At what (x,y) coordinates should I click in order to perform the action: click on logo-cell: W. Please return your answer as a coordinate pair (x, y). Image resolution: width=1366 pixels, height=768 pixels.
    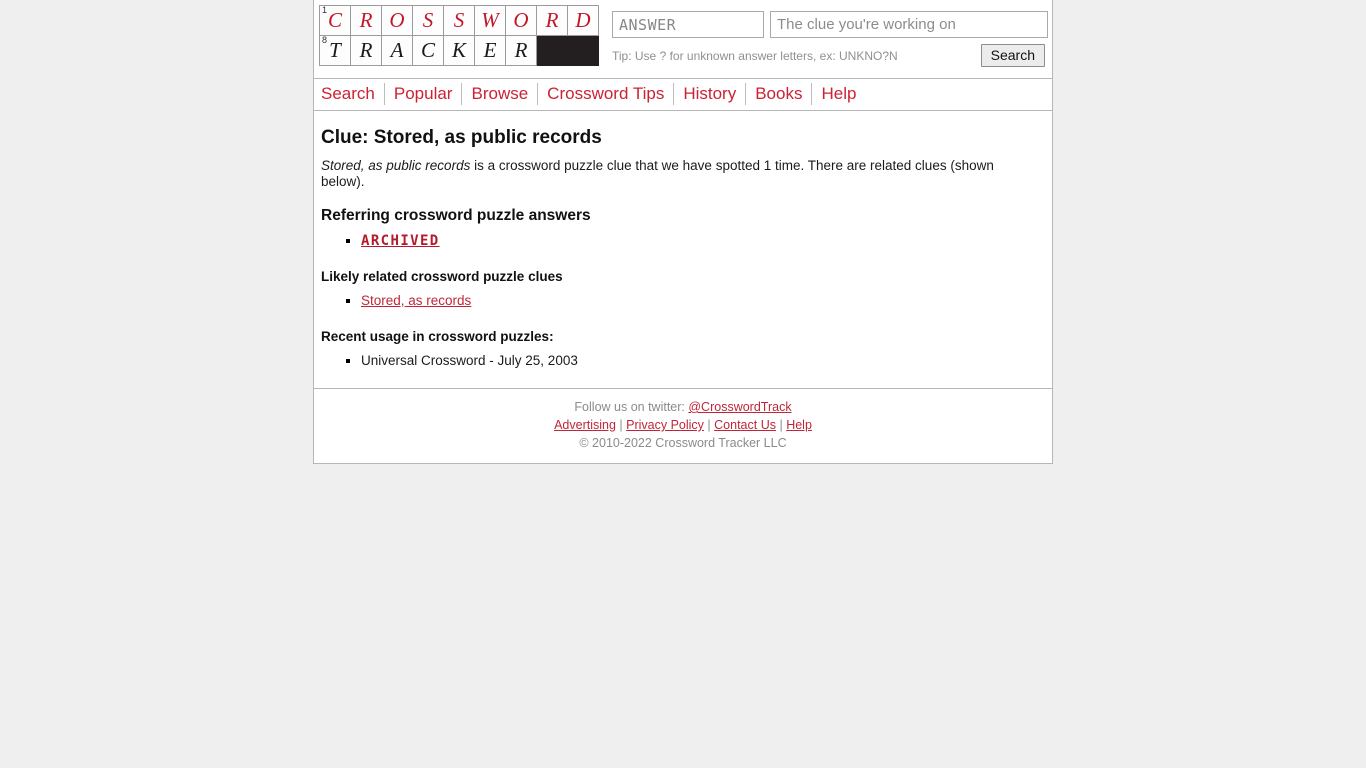
    Looking at the image, I should click on (490, 20).